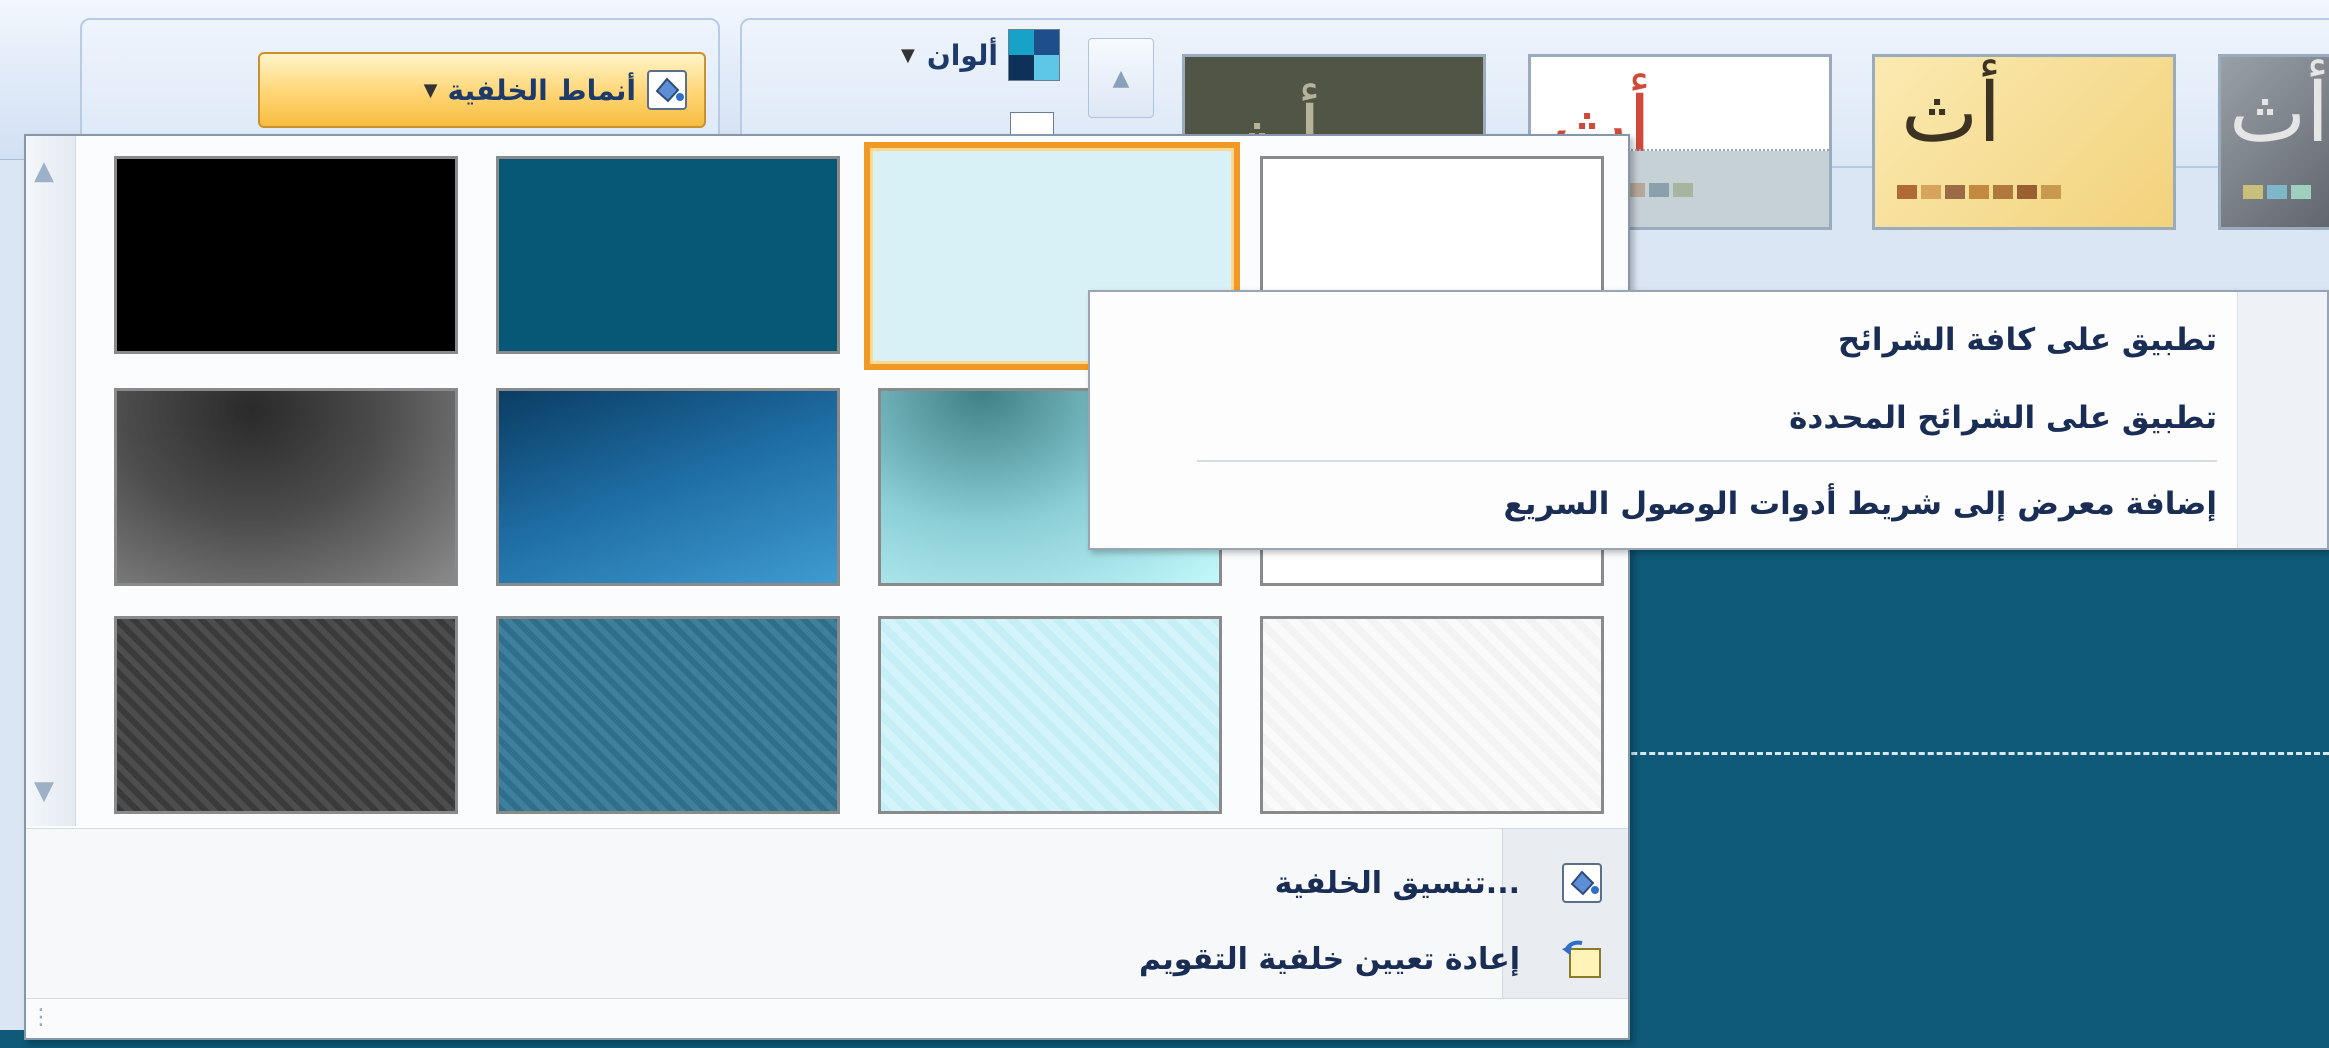 This screenshot has width=2329, height=1048. I want to click on reset-slide-icon, so click(1581, 959).